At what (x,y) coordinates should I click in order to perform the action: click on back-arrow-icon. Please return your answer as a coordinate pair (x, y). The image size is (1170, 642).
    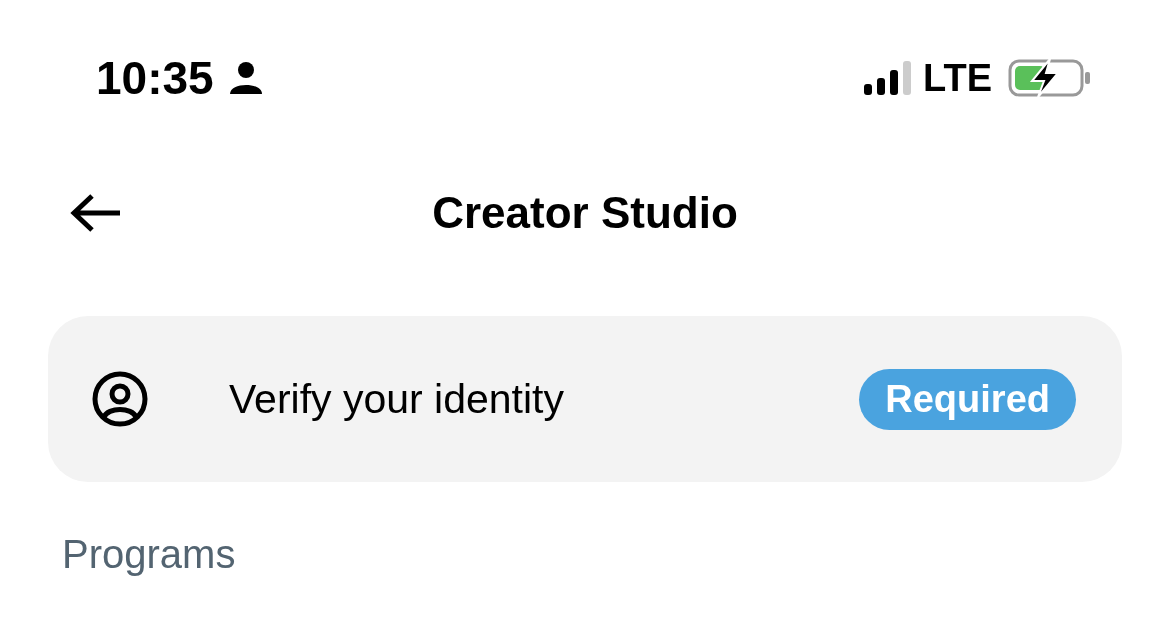
    Looking at the image, I should click on (96, 213).